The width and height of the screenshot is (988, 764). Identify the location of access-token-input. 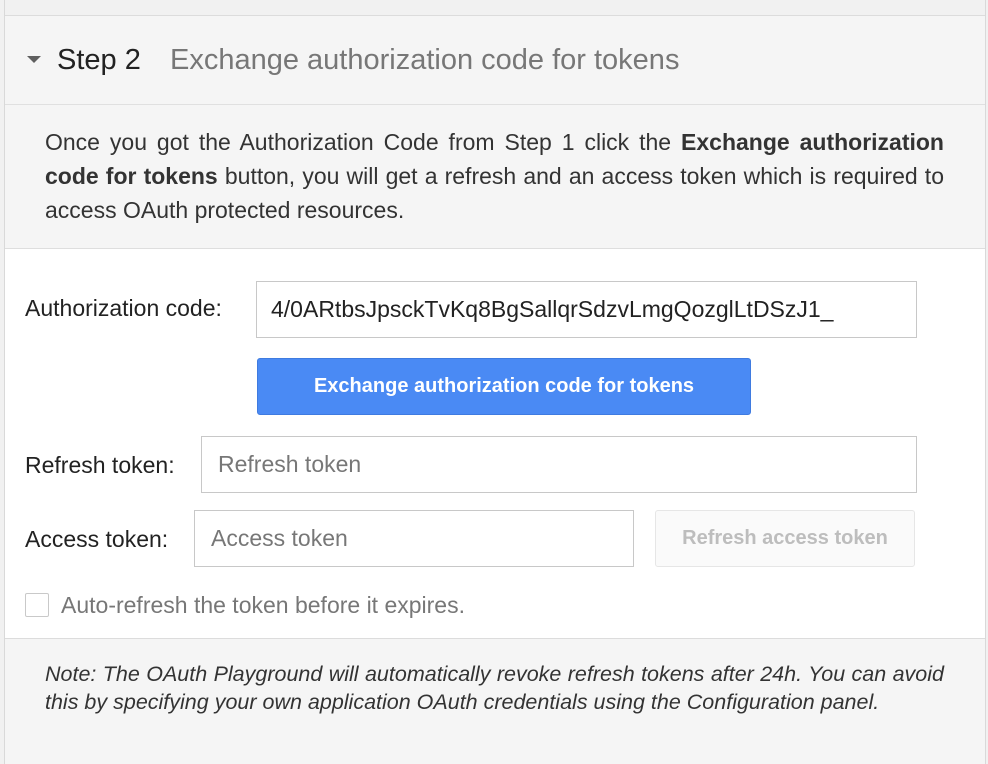
(414, 538).